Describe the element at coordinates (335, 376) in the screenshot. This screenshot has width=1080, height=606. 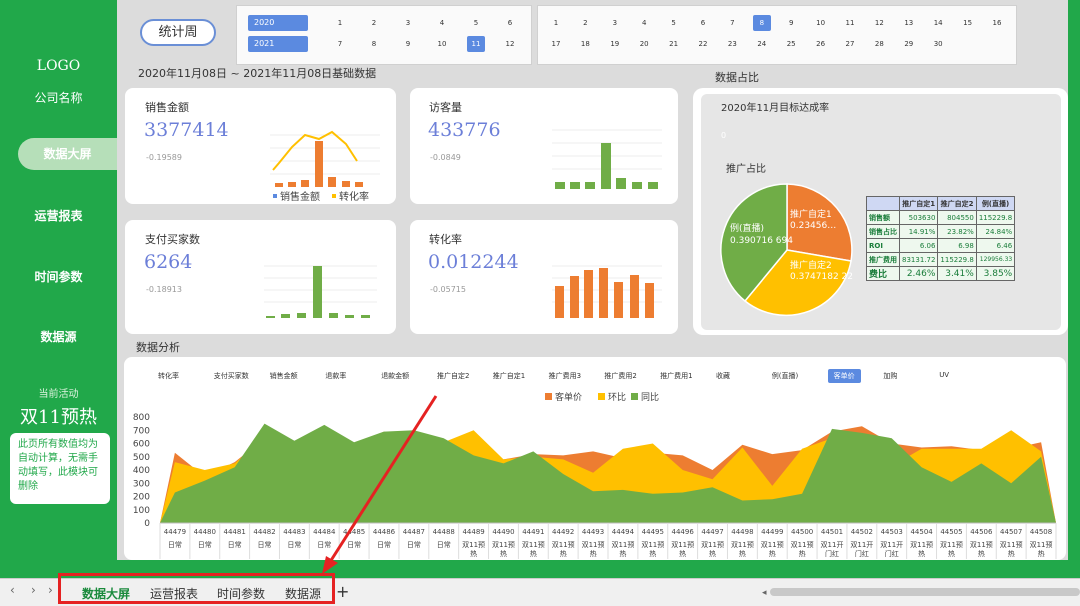
I see `analysis-tab: 退款率` at that location.